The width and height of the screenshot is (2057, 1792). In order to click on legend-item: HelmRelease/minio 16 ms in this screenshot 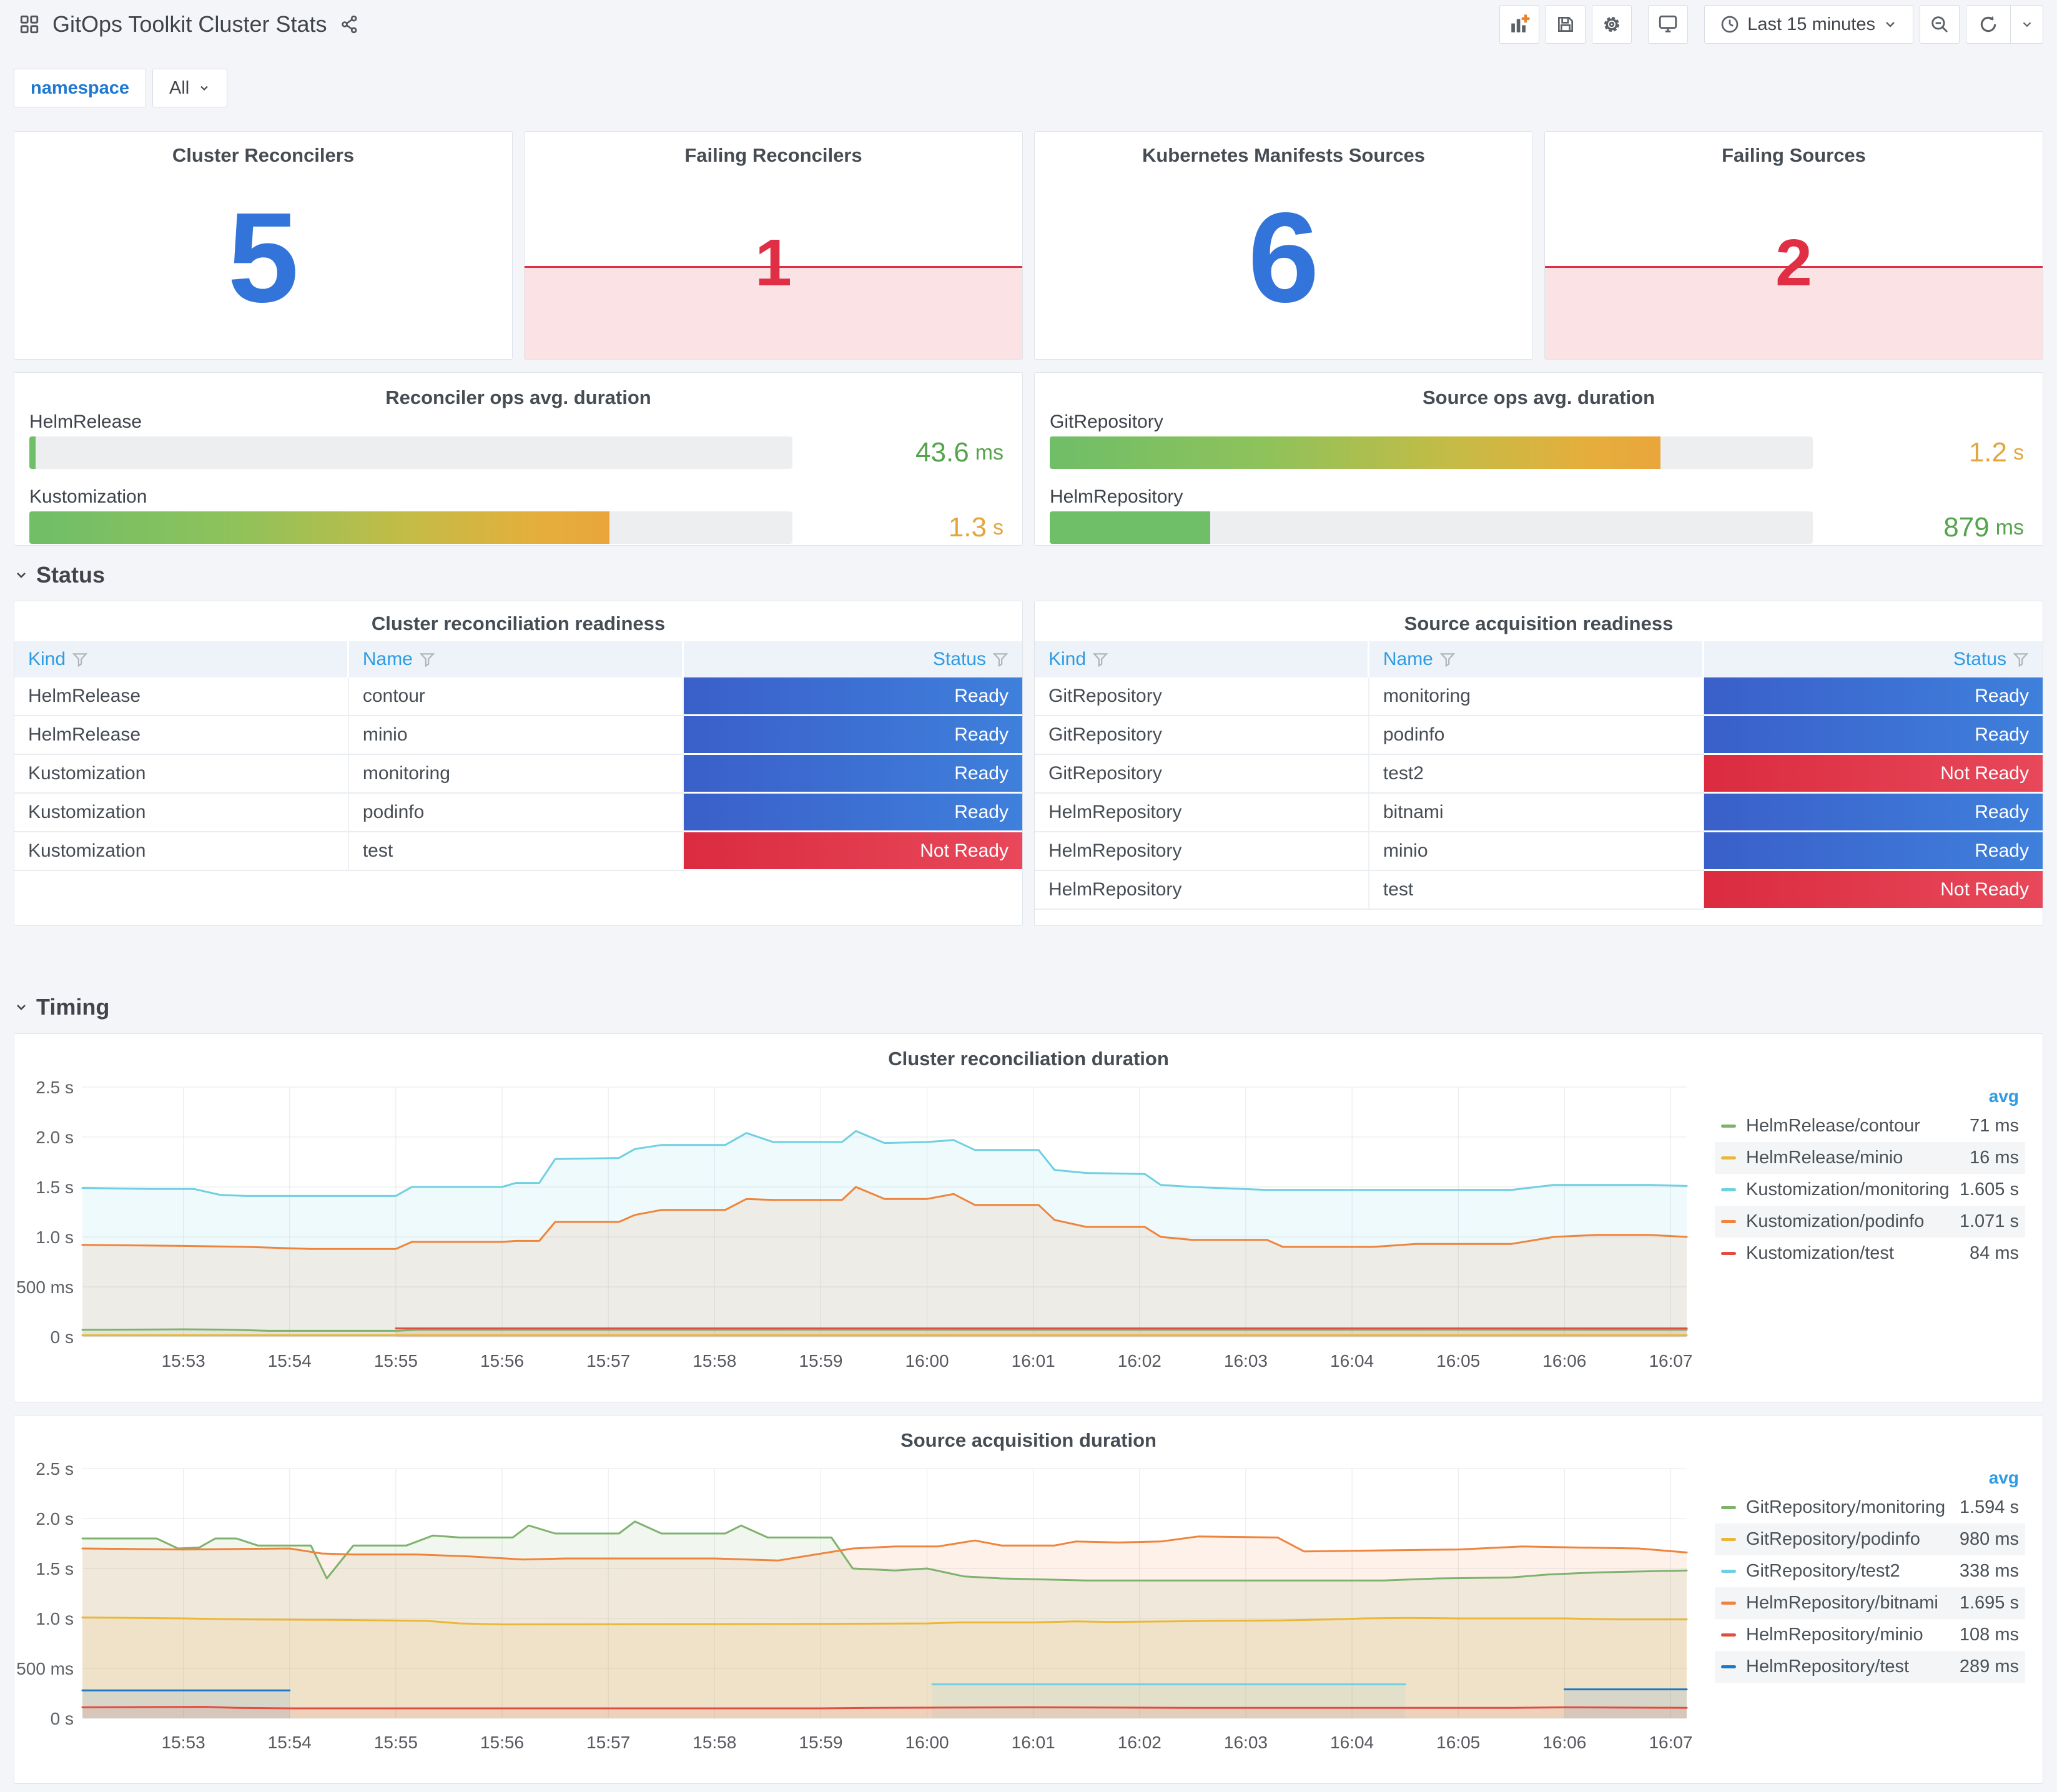, I will do `click(1870, 1158)`.